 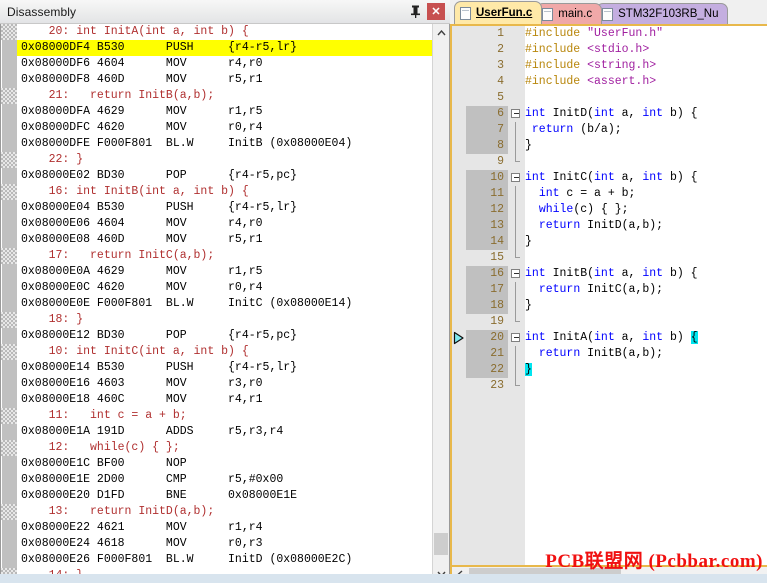 What do you see at coordinates (646, 354) in the screenshot?
I see `editor-code-line: return InitB(a,b);` at bounding box center [646, 354].